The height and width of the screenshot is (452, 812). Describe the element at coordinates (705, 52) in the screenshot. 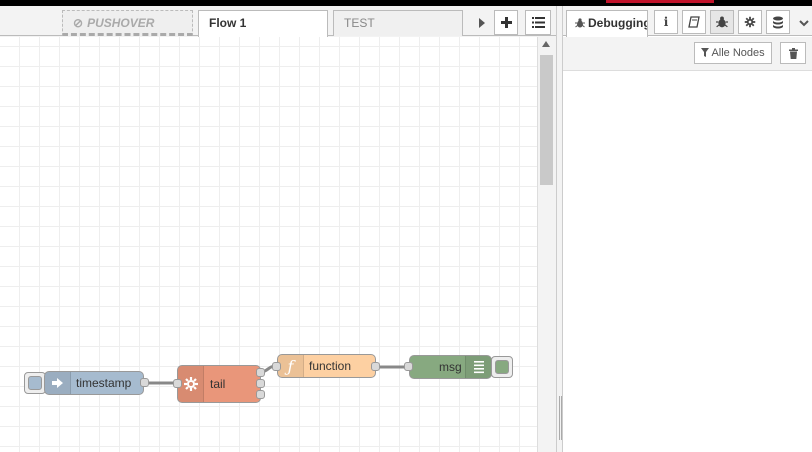

I see `filter-icon` at that location.